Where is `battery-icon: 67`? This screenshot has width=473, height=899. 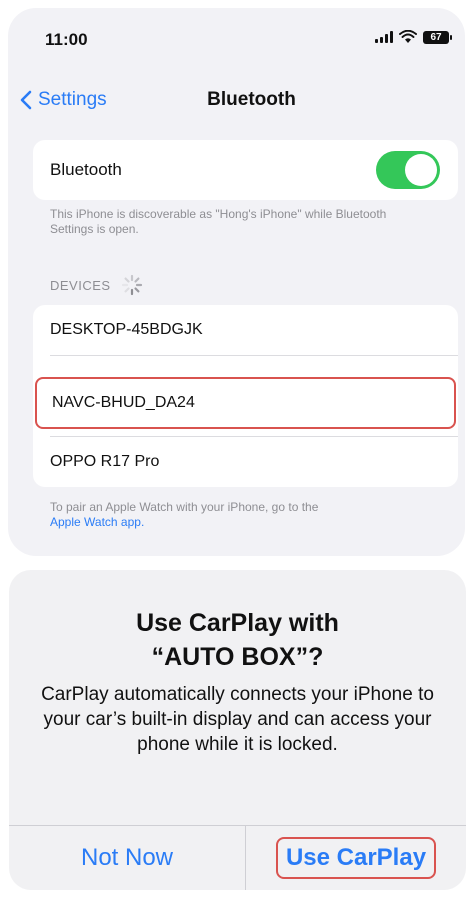 battery-icon: 67 is located at coordinates (437, 37).